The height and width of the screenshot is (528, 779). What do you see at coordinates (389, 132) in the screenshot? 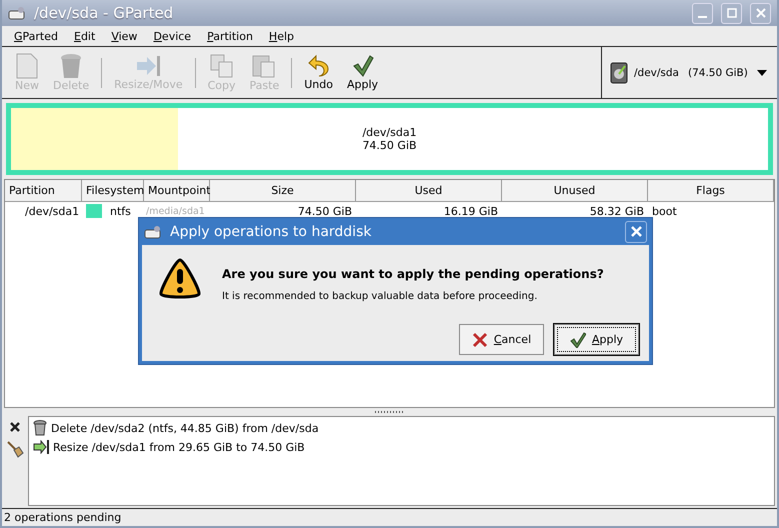
I see `partition-name: /dev/sda1` at bounding box center [389, 132].